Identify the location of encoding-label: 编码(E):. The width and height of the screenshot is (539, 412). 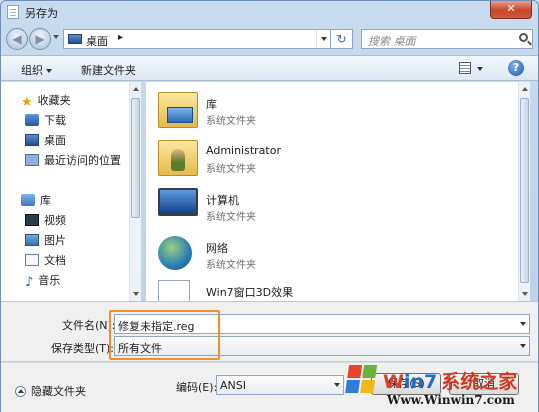
(197, 387).